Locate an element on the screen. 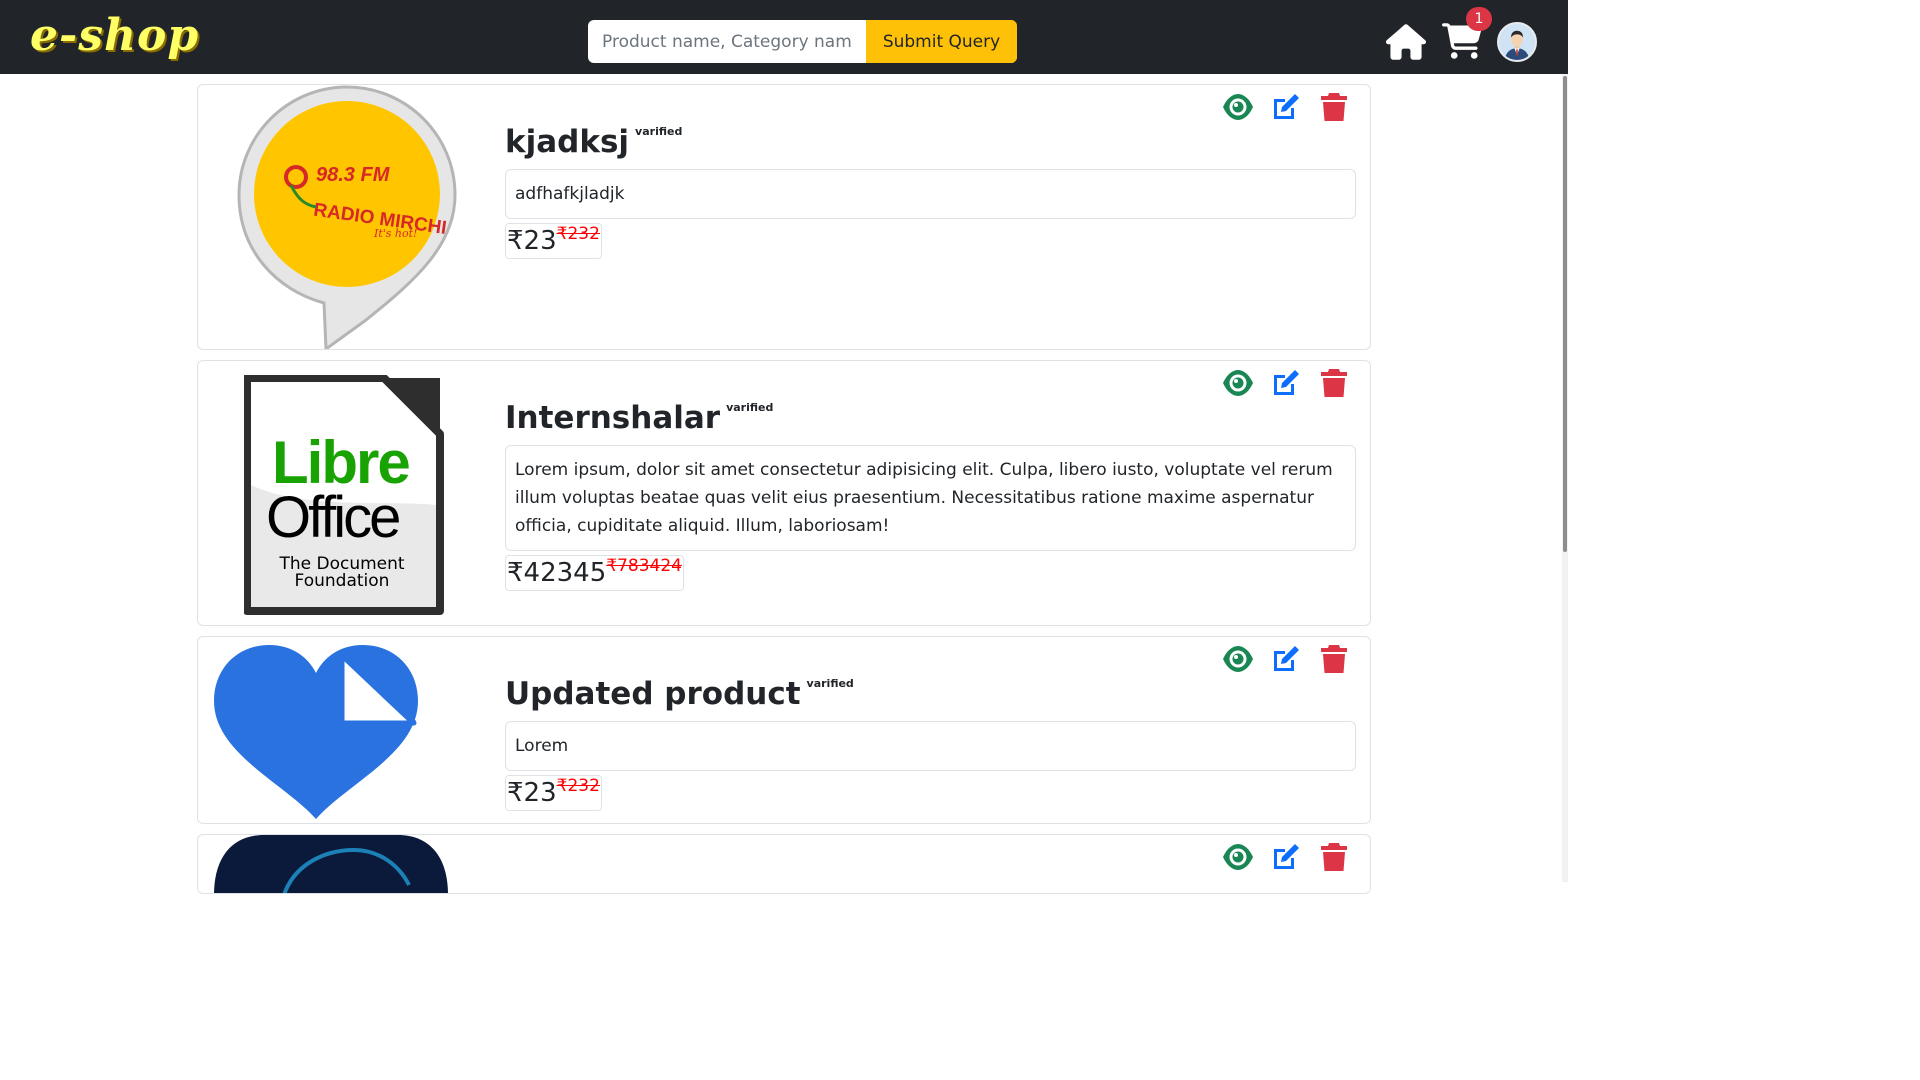  radio-mirchi-logo: 98.3 FM RADIO MIRCHI It's hot! is located at coordinates (347, 217).